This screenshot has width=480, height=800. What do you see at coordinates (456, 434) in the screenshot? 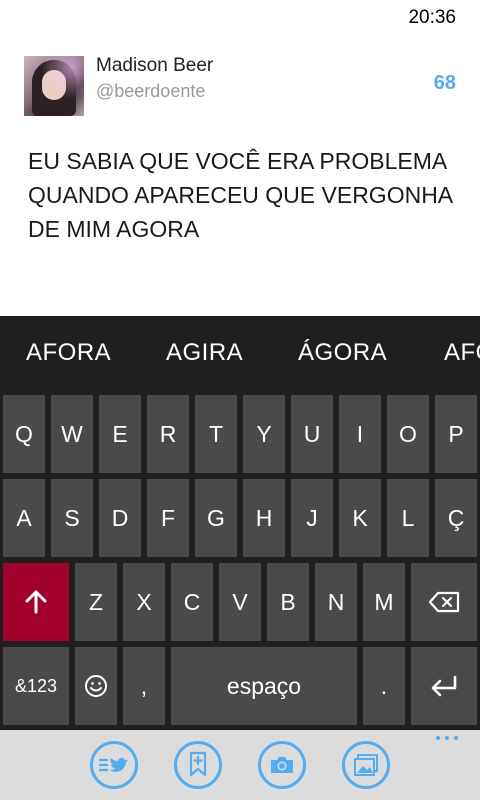
I see `key-p: P` at bounding box center [456, 434].